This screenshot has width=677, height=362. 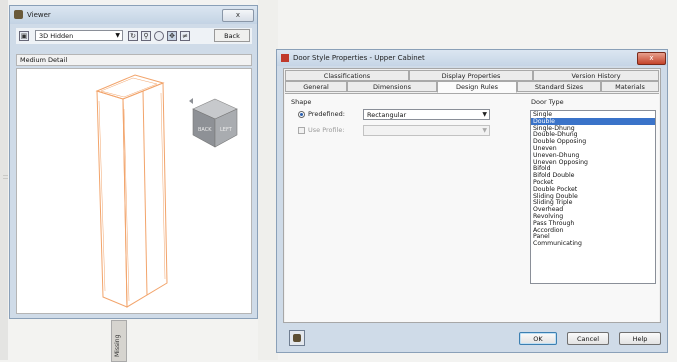 What do you see at coordinates (191, 101) in the screenshot?
I see `viewcube-arrow-icon` at bounding box center [191, 101].